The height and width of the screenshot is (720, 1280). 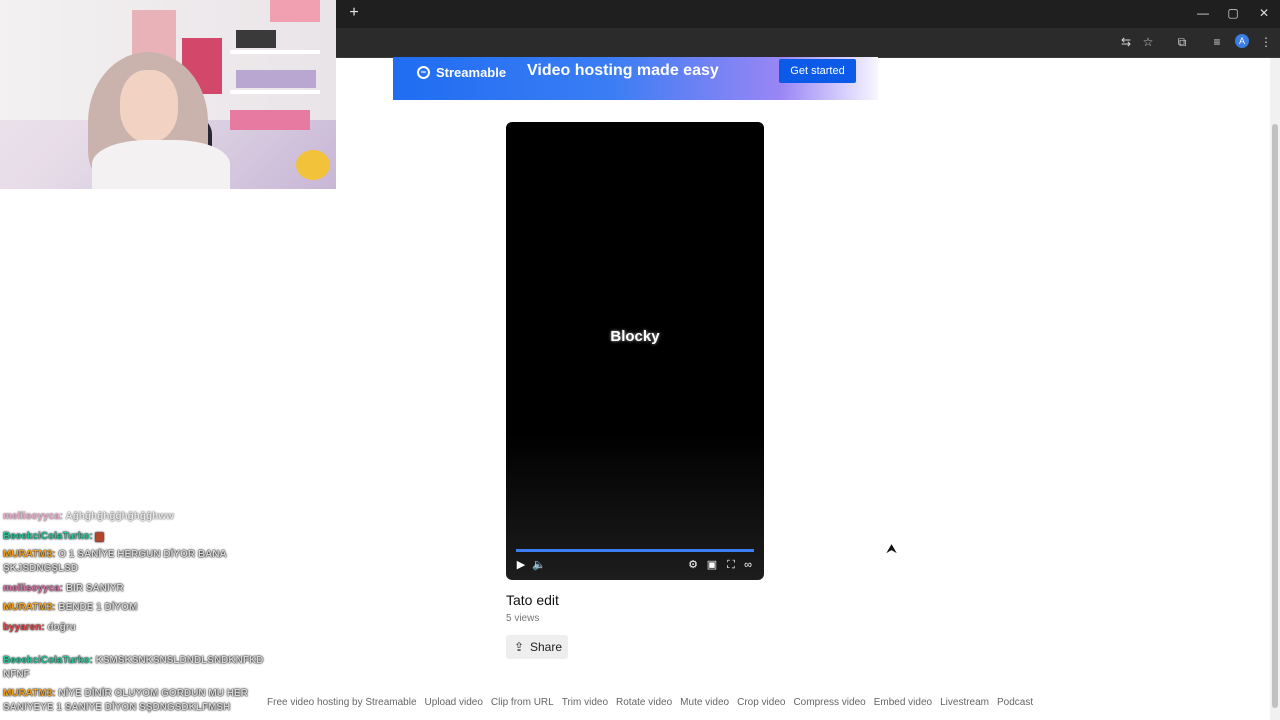 I want to click on restore-button: ▢, so click(x=1233, y=13).